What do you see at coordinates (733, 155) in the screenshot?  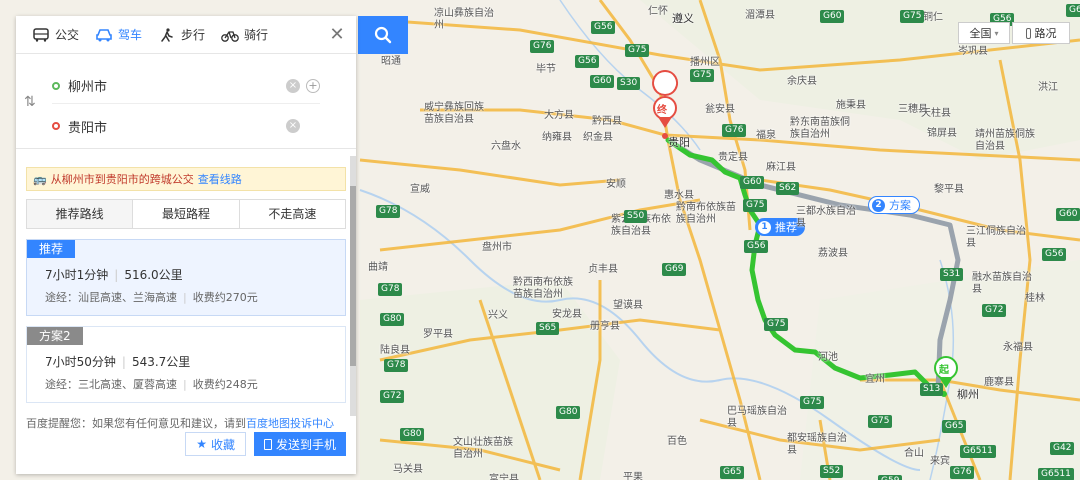 I see `map-place-label: 贵定县` at bounding box center [733, 155].